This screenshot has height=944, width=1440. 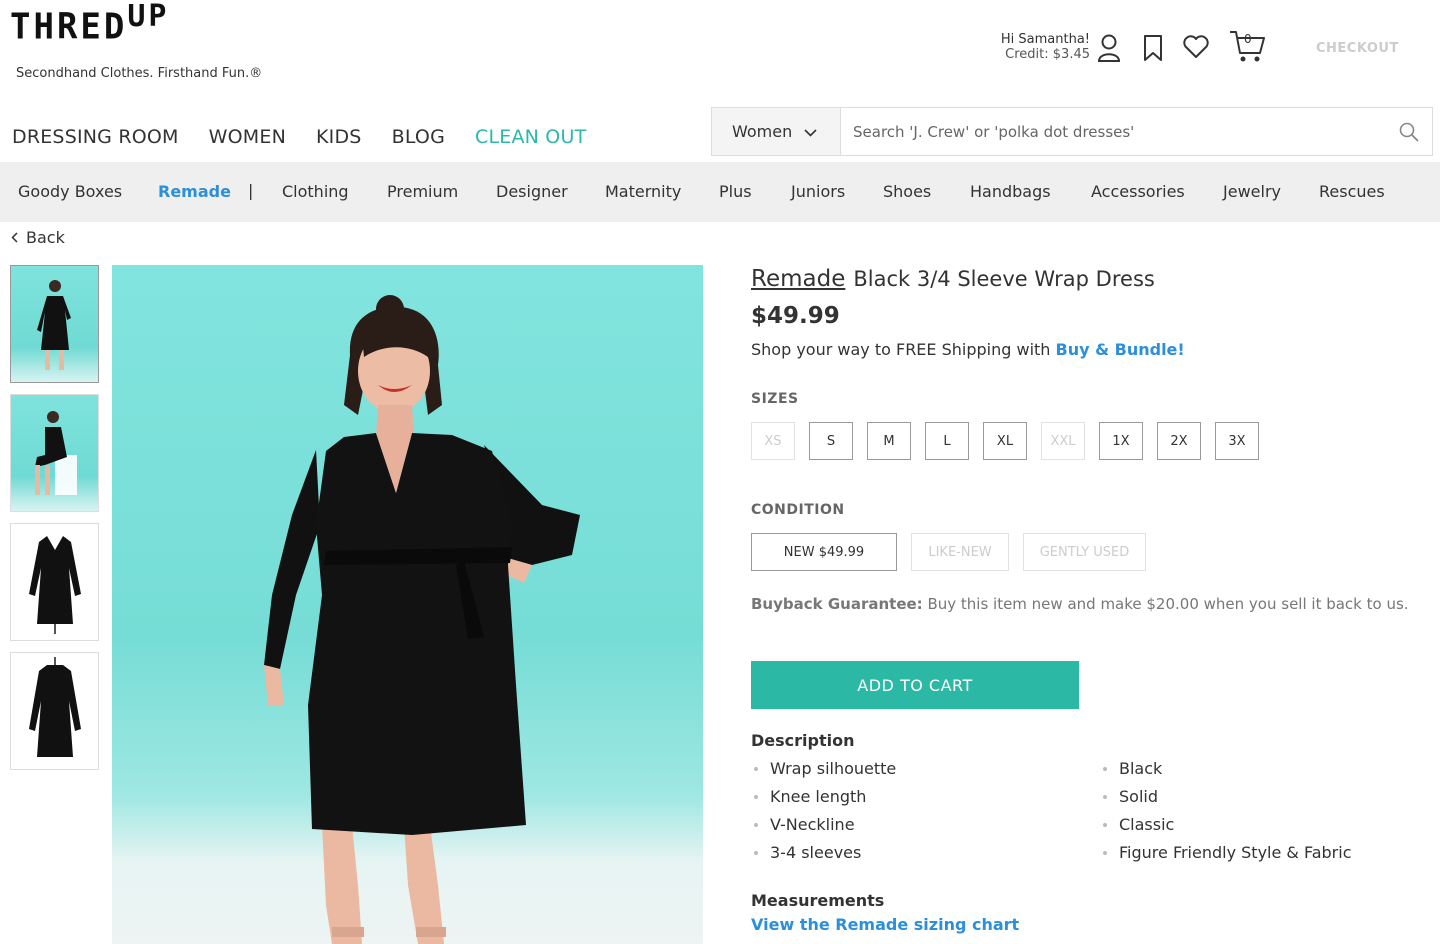 I want to click on condition-option-new: NEW $49.99, so click(x=824, y=552).